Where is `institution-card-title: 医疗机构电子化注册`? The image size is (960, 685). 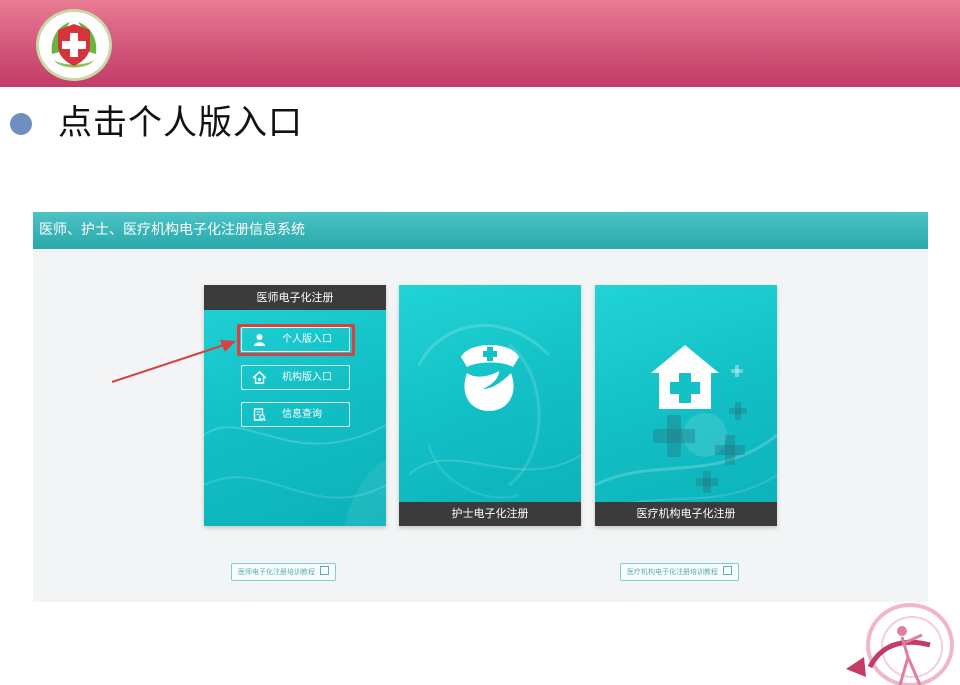
institution-card-title: 医疗机构电子化注册 is located at coordinates (686, 514).